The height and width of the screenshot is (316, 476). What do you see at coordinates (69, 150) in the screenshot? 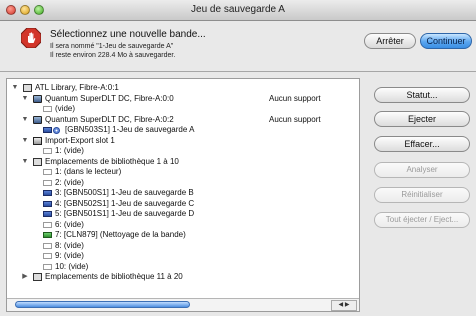
I see `tree-row-label: 1: (vide)` at bounding box center [69, 150].